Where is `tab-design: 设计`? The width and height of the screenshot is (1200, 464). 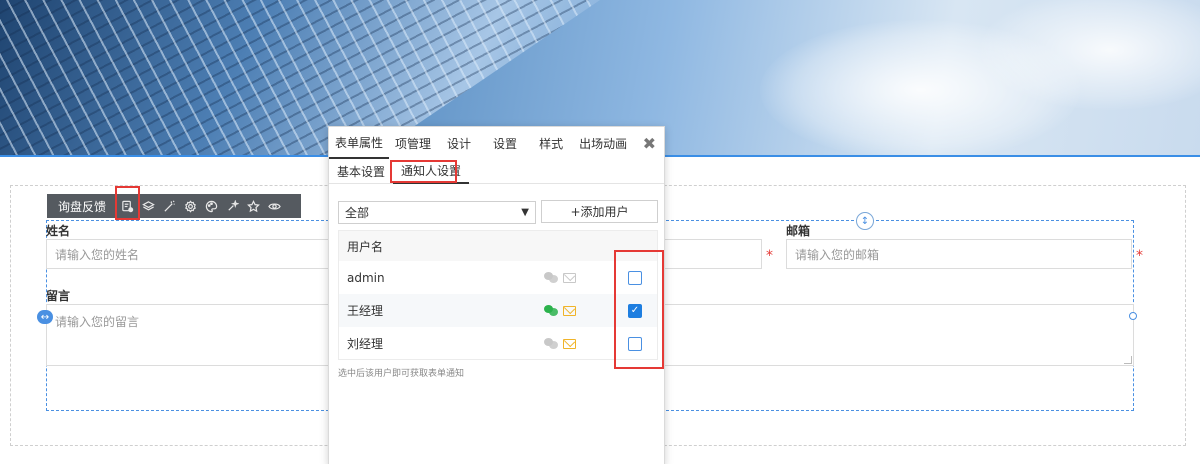 tab-design: 设计 is located at coordinates (459, 143).